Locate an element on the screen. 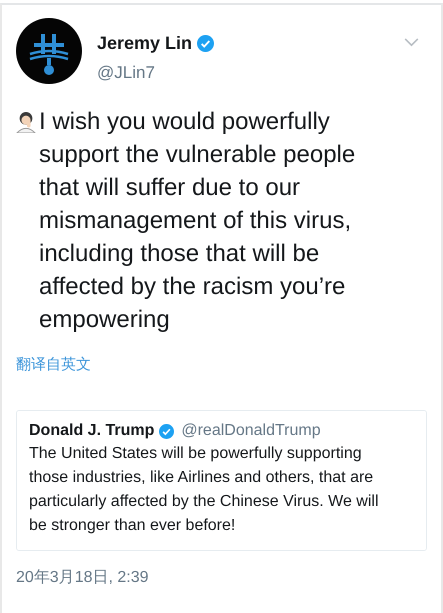 The image size is (443, 613). tweet-timestamp: 20年3月18日, 2:39 is located at coordinates (83, 578).